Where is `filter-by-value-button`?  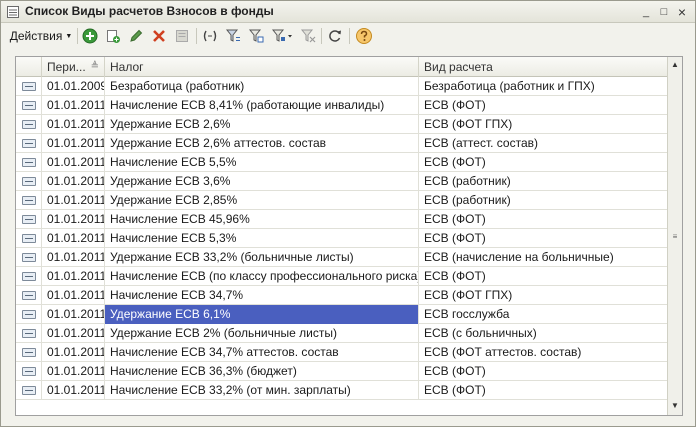 filter-by-value-button is located at coordinates (233, 36).